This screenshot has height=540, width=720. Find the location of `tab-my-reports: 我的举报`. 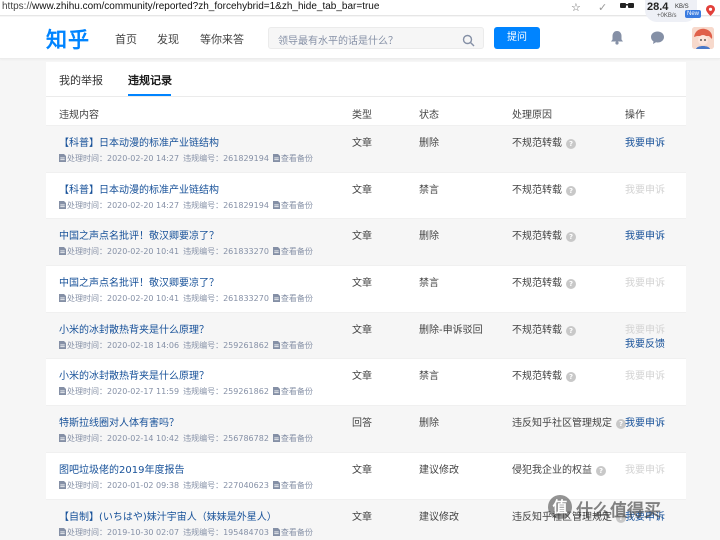

tab-my-reports: 我的举报 is located at coordinates (81, 80).